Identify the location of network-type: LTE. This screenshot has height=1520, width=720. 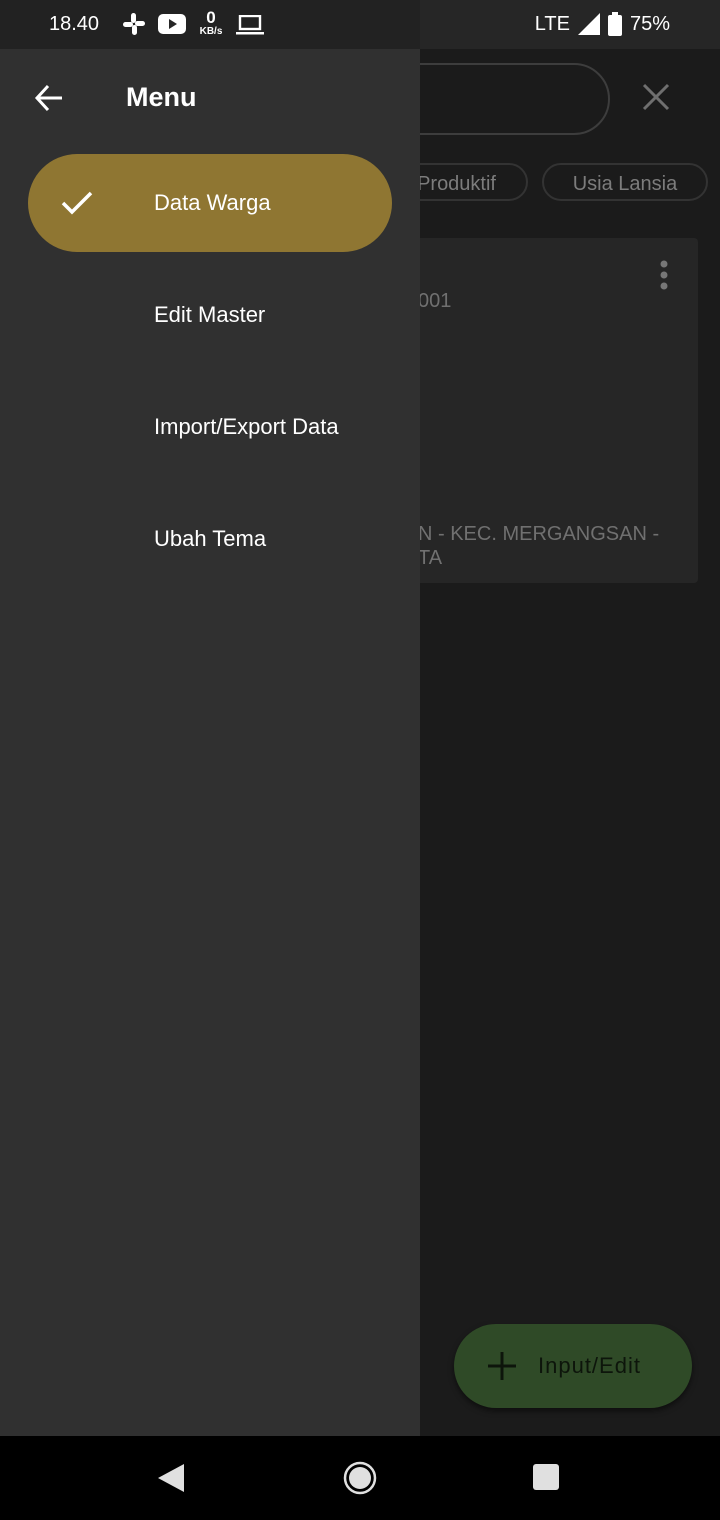
(552, 23).